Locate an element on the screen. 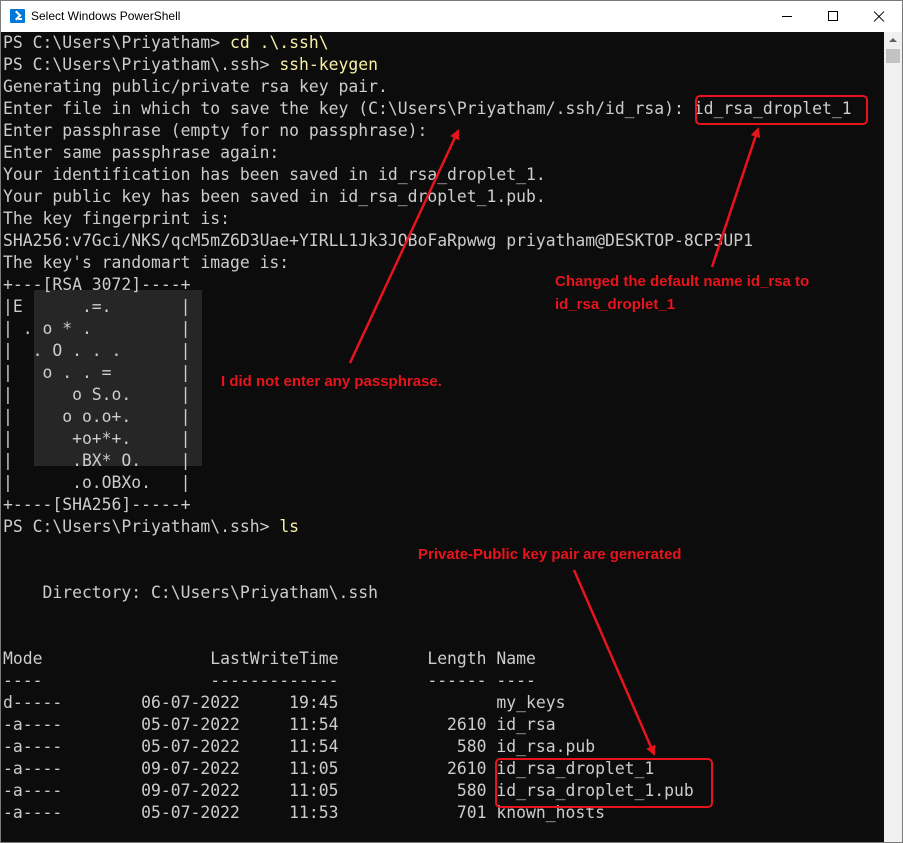 This screenshot has width=903, height=843. arrow-to-filename is located at coordinates (735, 197).